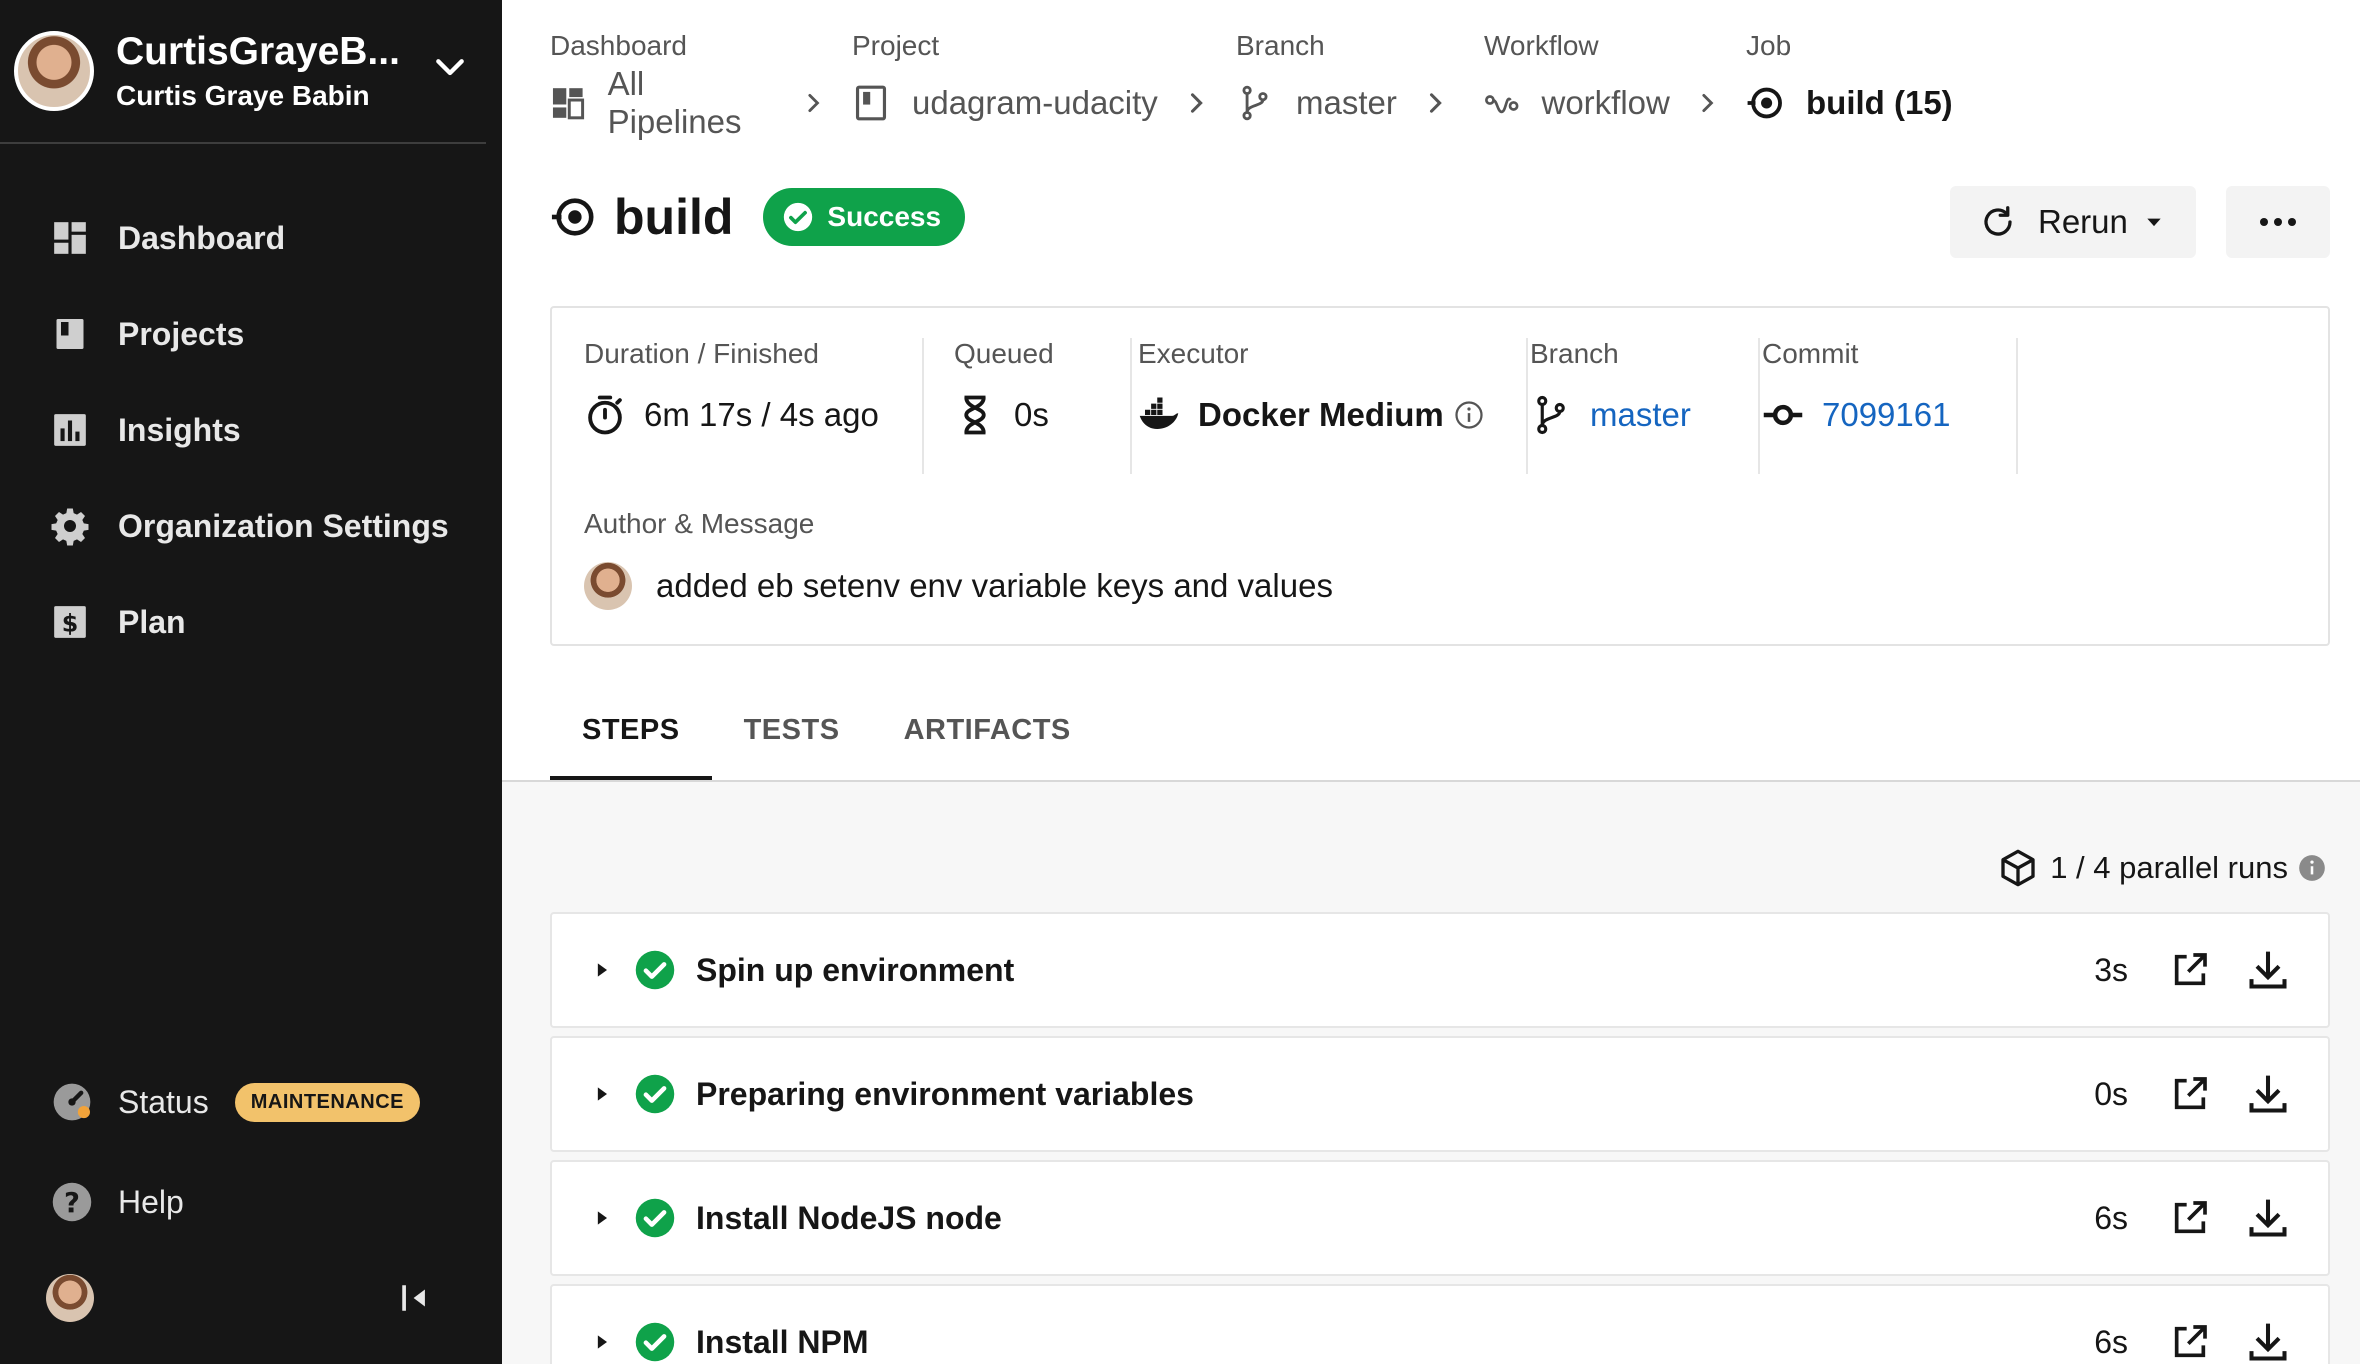  I want to click on step-row: Preparing environment variables 0s, so click(1440, 1094).